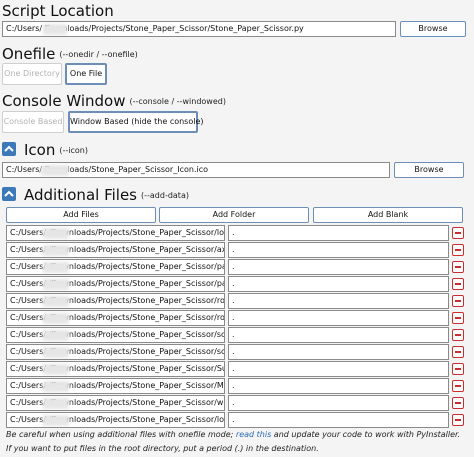  What do you see at coordinates (73, 150) in the screenshot?
I see `icon-flags: (--icon)` at bounding box center [73, 150].